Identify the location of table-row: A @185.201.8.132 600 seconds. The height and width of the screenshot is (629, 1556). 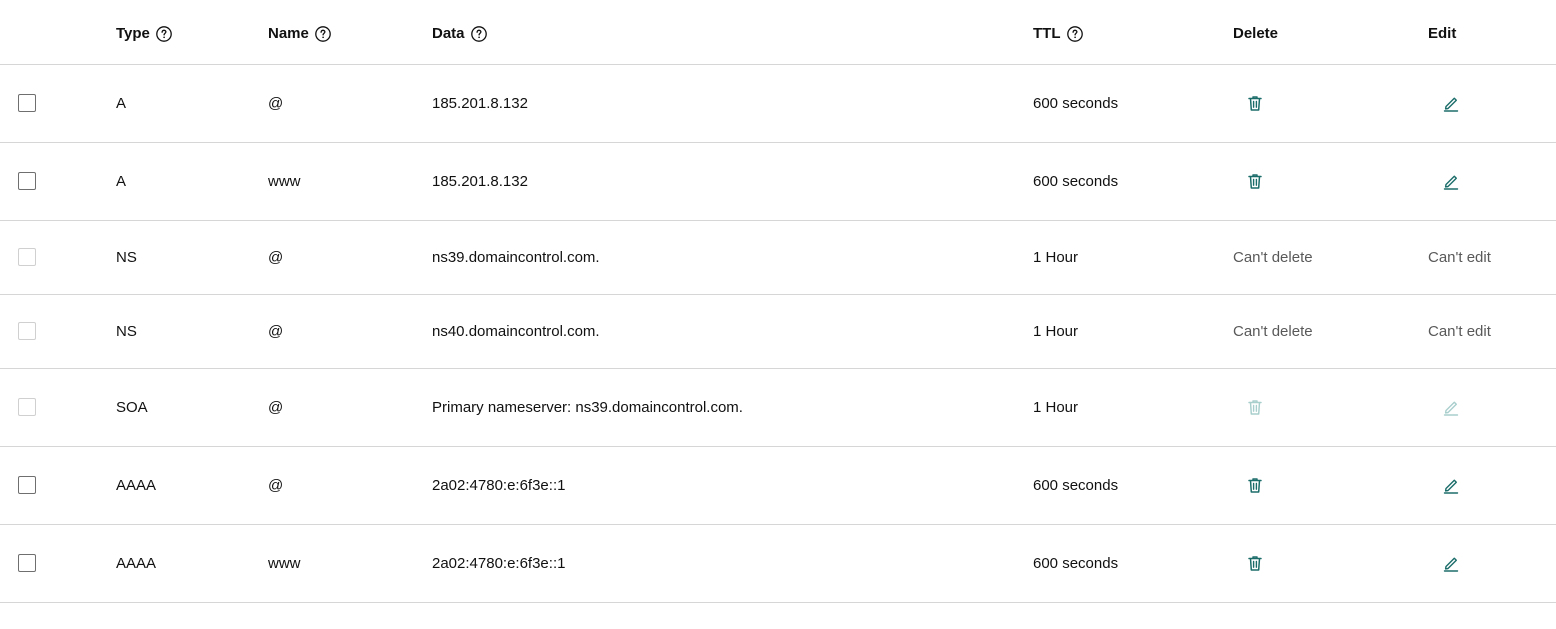
(778, 104).